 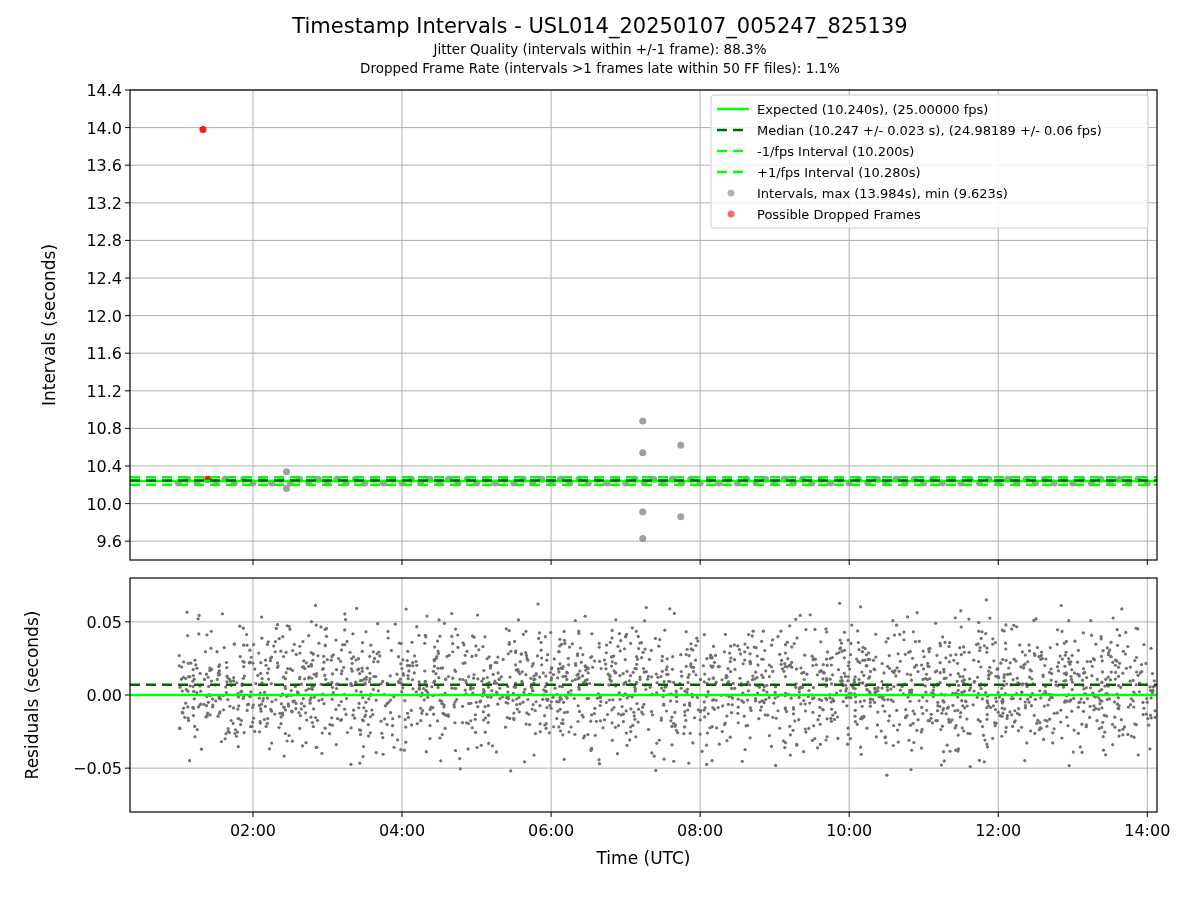 I want to click on chart-subtitle: Dropped Frame Rate (intervals >1 frames late within 50 FF files): 1.1%, so click(x=600, y=68).